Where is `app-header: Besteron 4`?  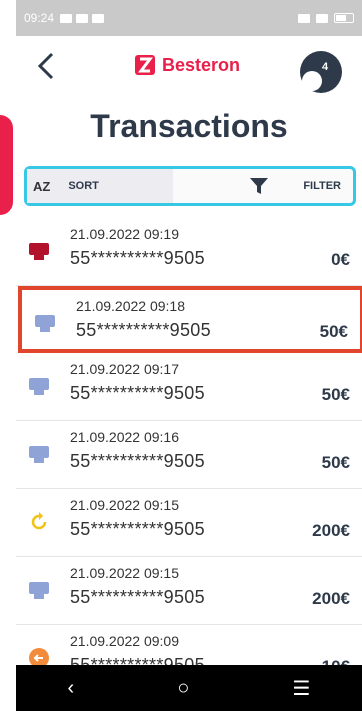 app-header: Besteron 4 is located at coordinates (189, 68).